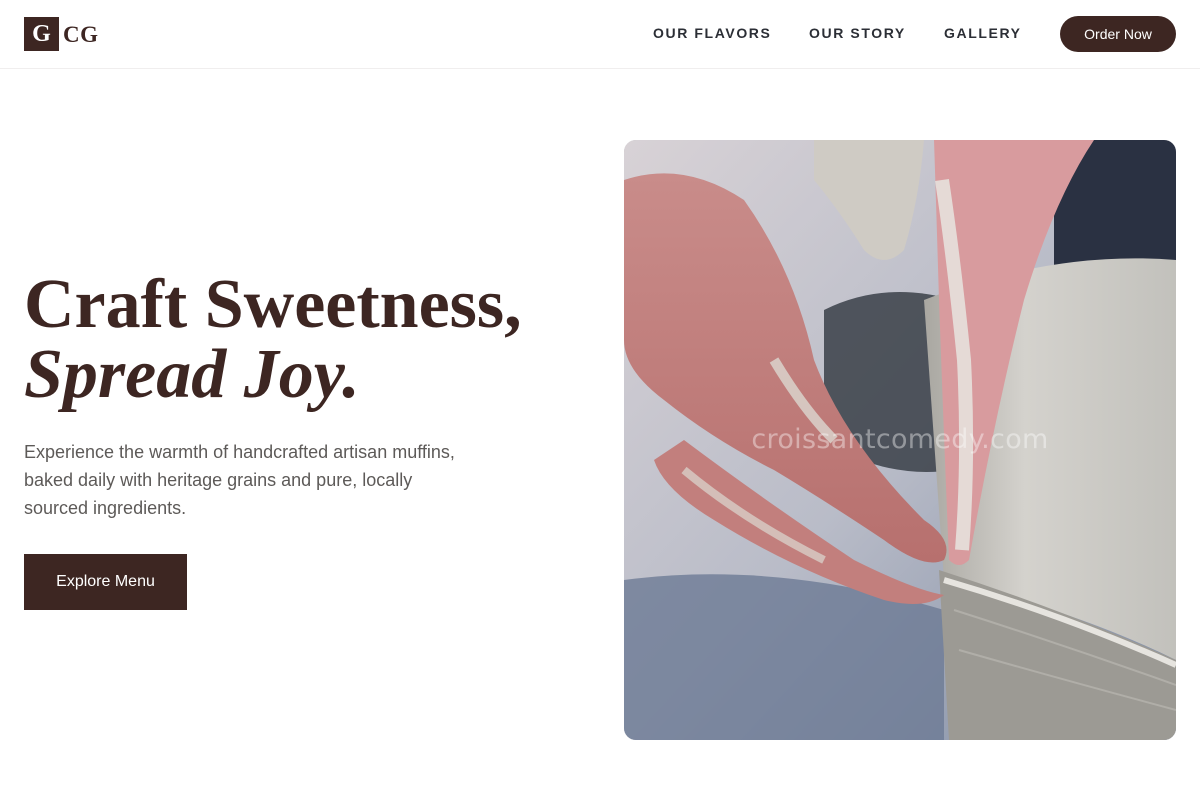  I want to click on nav-link-our-story: OUR STORY, so click(857, 33).